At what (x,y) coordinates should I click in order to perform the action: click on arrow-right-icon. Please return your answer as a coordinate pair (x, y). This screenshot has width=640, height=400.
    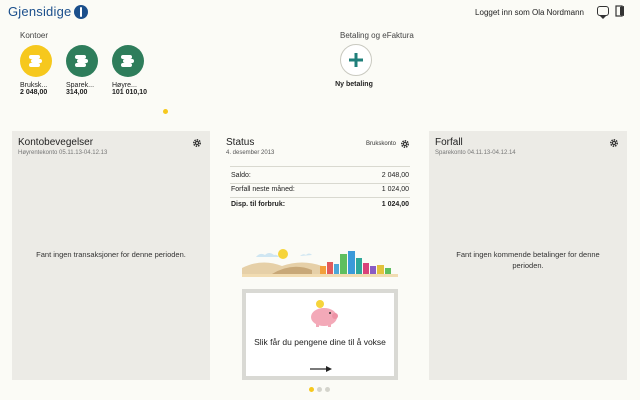
    Looking at the image, I should click on (321, 369).